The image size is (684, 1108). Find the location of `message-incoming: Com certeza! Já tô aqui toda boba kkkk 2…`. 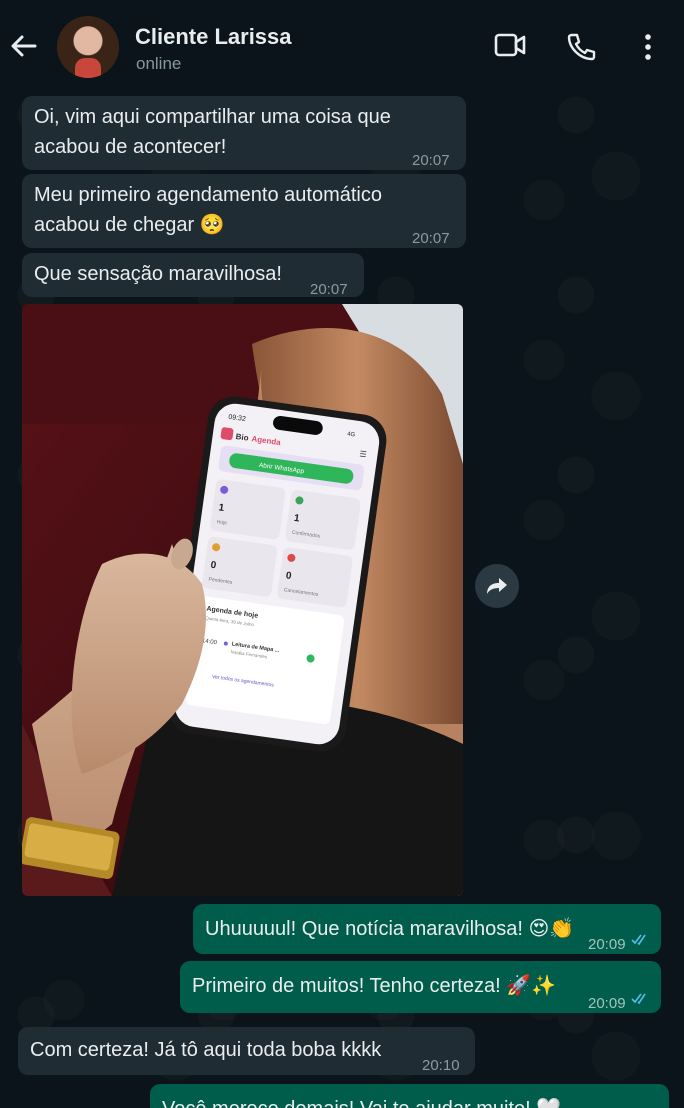

message-incoming: Com certeza! Já tô aqui toda boba kkkk 2… is located at coordinates (246, 1051).